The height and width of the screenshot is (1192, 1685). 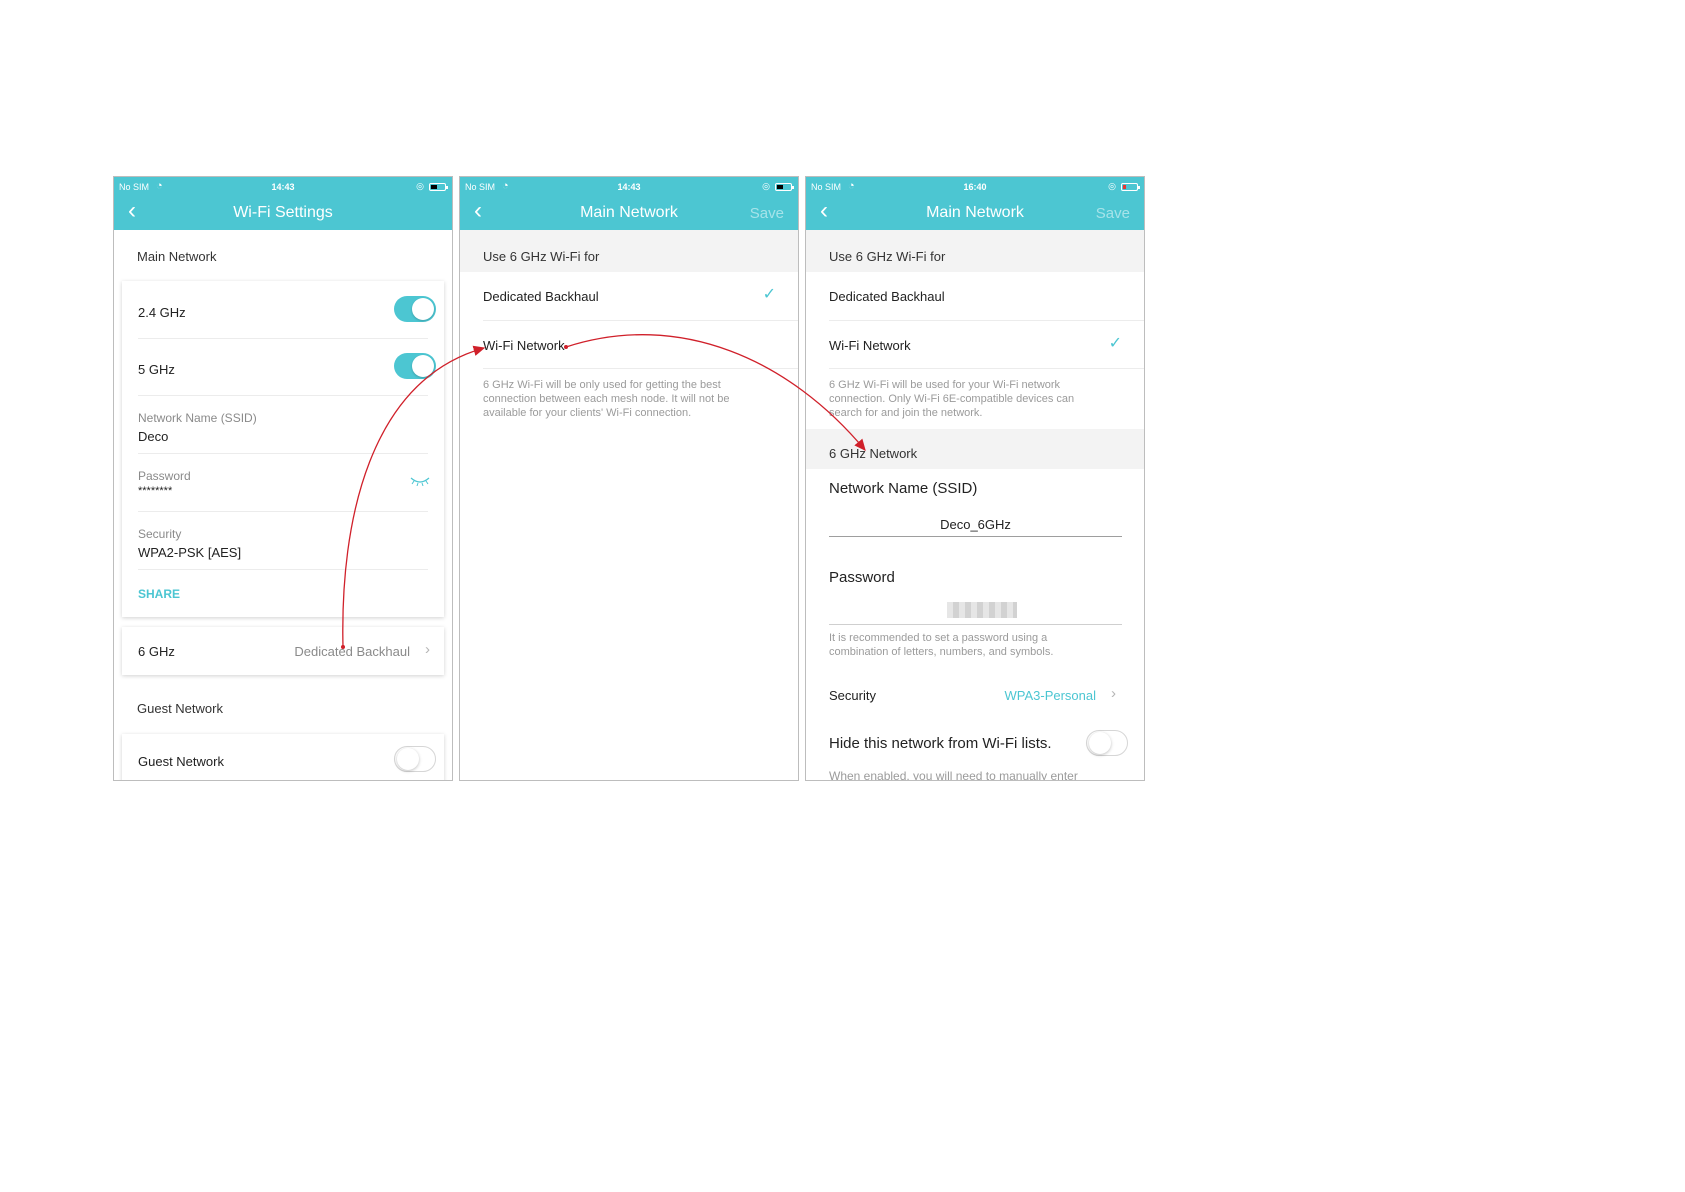 I want to click on arrow-to-screen3, so click(x=715, y=392).